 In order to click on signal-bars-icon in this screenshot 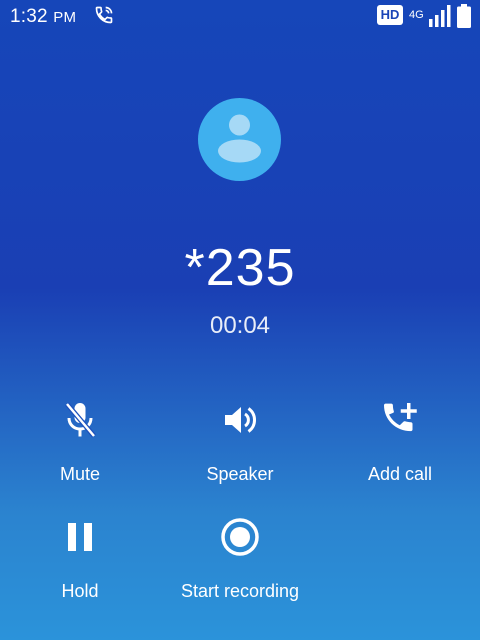, I will do `click(440, 16)`.